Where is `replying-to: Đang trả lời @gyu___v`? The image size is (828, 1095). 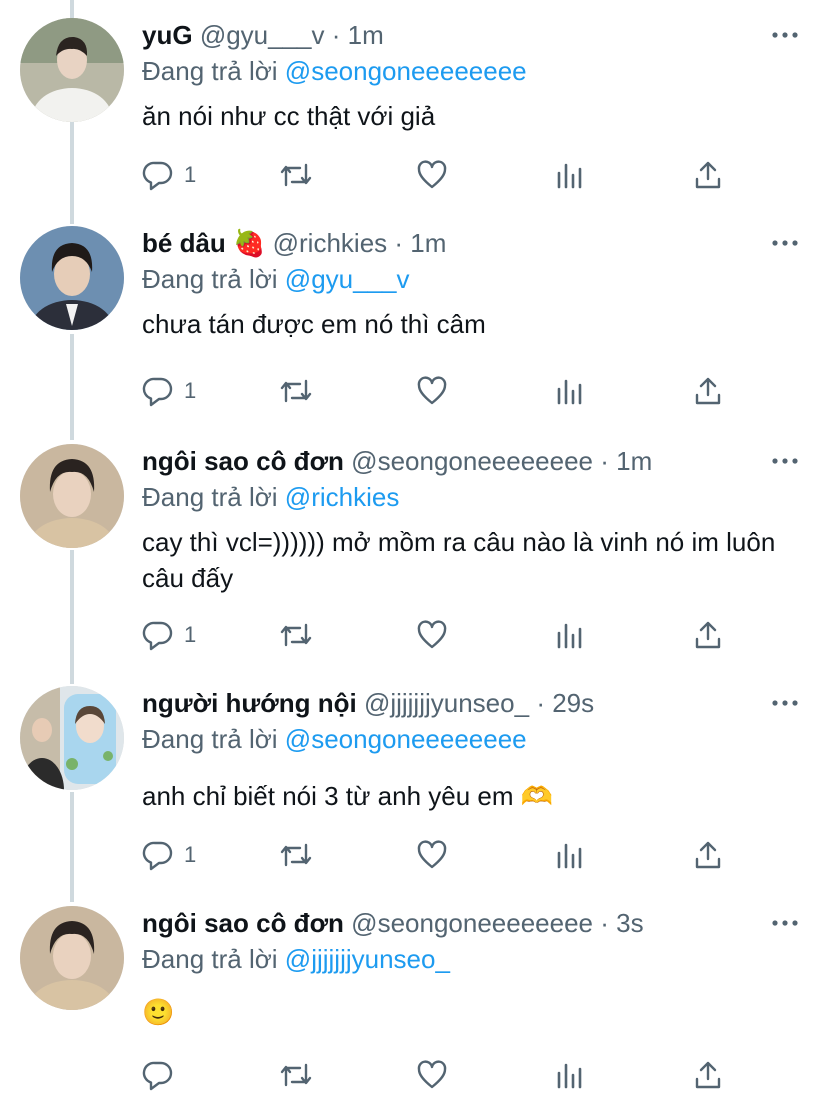
replying-to: Đang trả lời @gyu___v is located at coordinates (276, 279).